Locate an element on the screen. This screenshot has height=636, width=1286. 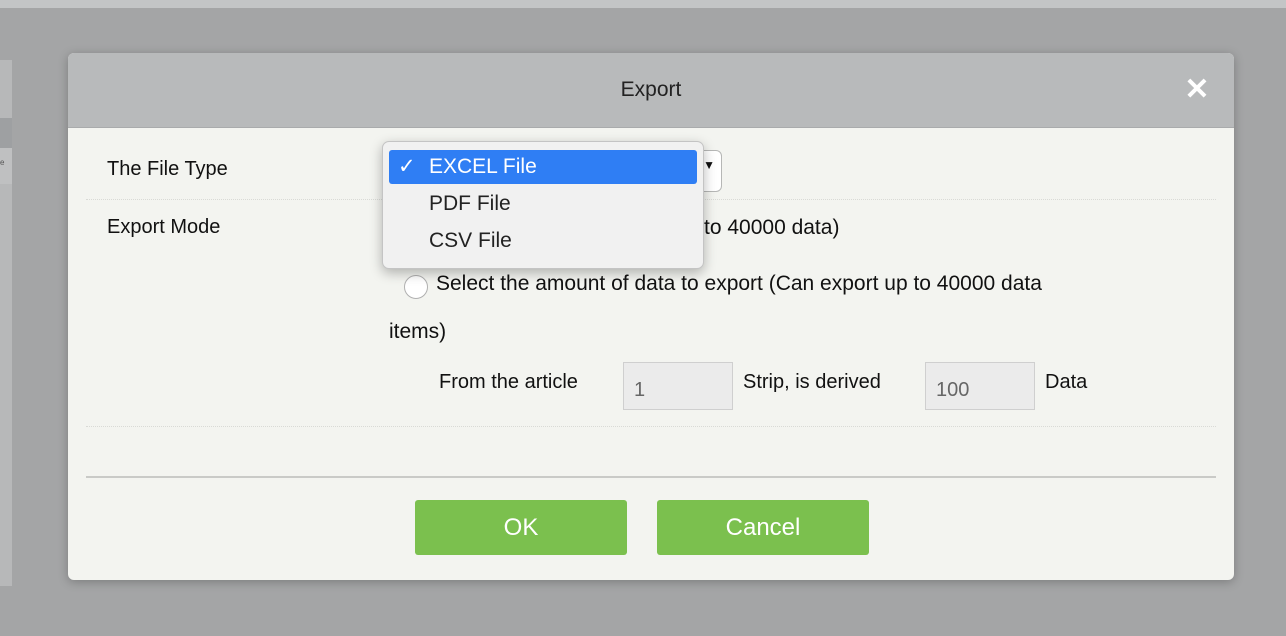
file-type-dropdown-list: ✓ EXCEL File PDF File CSV File is located at coordinates (543, 205).